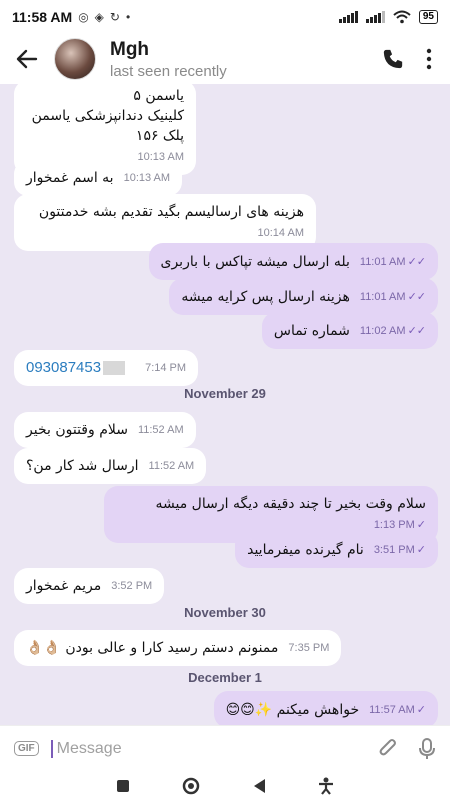 Image resolution: width=450 pixels, height=800 pixels. What do you see at coordinates (70, 178) in the screenshot?
I see `message-text: به اسم غمخوار` at bounding box center [70, 178].